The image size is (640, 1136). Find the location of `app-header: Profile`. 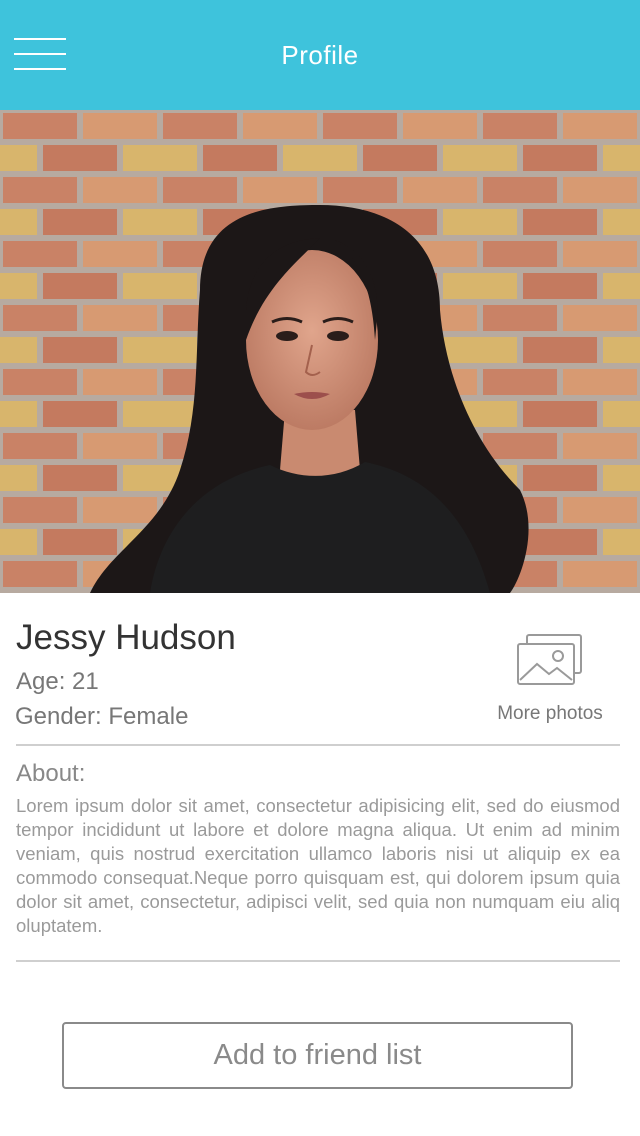

app-header: Profile is located at coordinates (320, 55).